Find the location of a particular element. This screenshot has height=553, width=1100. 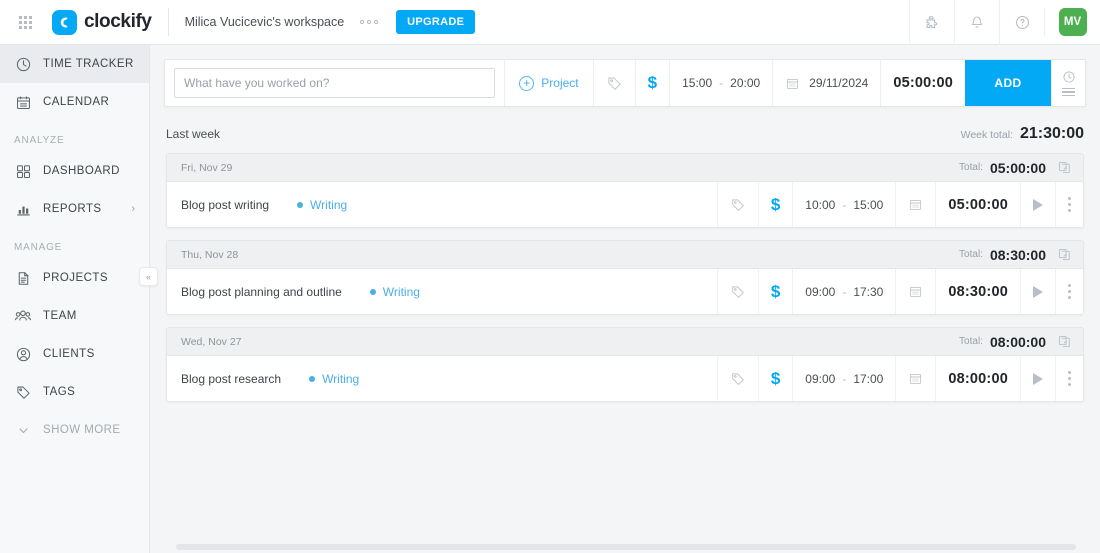

search-input is located at coordinates (335, 83).